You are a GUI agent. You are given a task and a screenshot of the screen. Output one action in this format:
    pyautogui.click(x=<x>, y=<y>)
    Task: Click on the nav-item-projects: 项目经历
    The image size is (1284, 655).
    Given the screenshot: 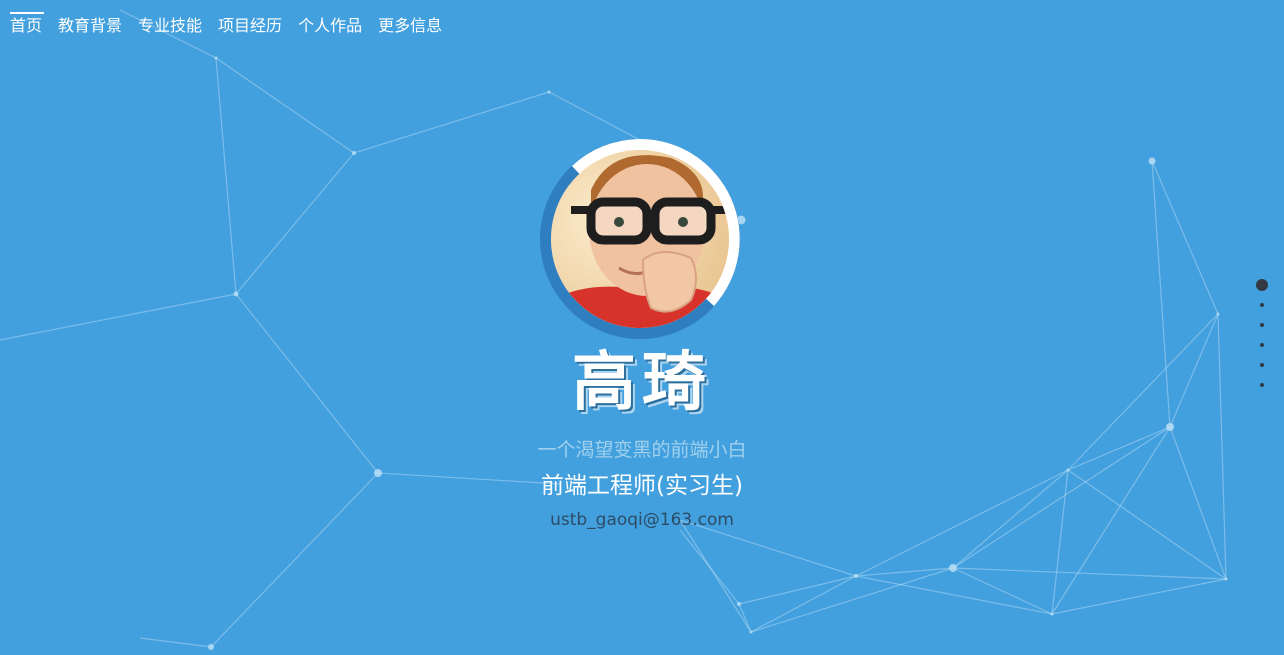 What is the action you would take?
    pyautogui.click(x=254, y=26)
    